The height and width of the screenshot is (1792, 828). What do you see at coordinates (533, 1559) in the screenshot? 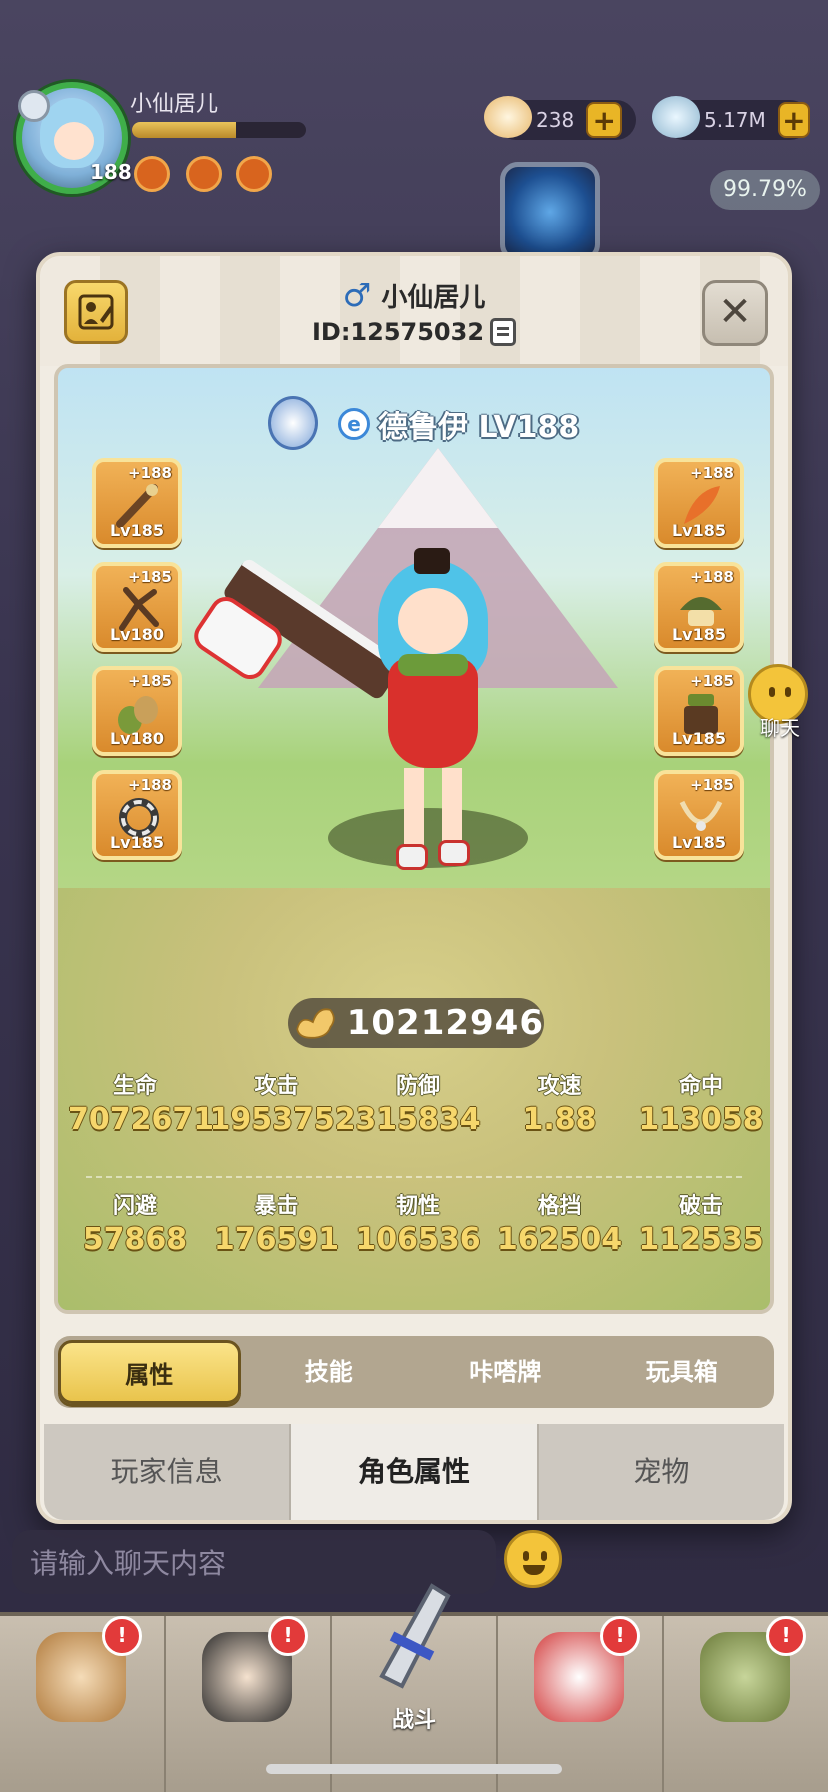
I see `emoji-button` at bounding box center [533, 1559].